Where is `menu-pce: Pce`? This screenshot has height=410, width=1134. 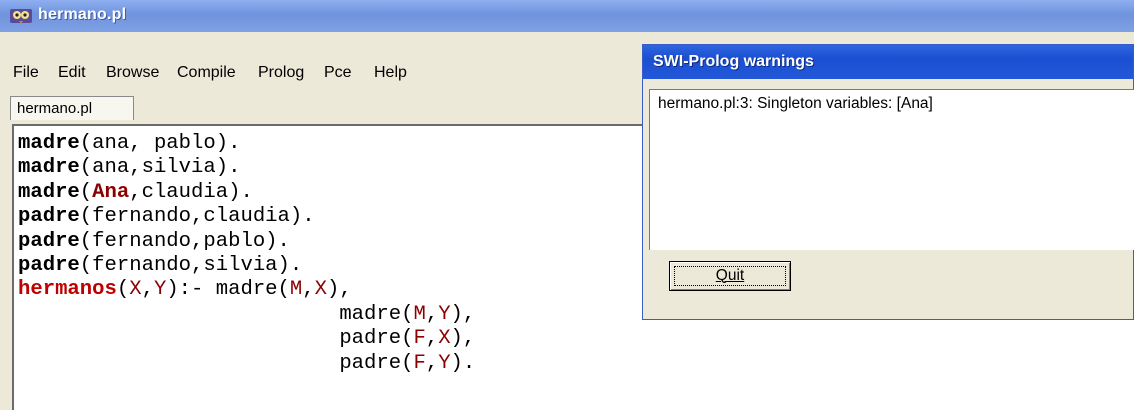 menu-pce: Pce is located at coordinates (338, 73).